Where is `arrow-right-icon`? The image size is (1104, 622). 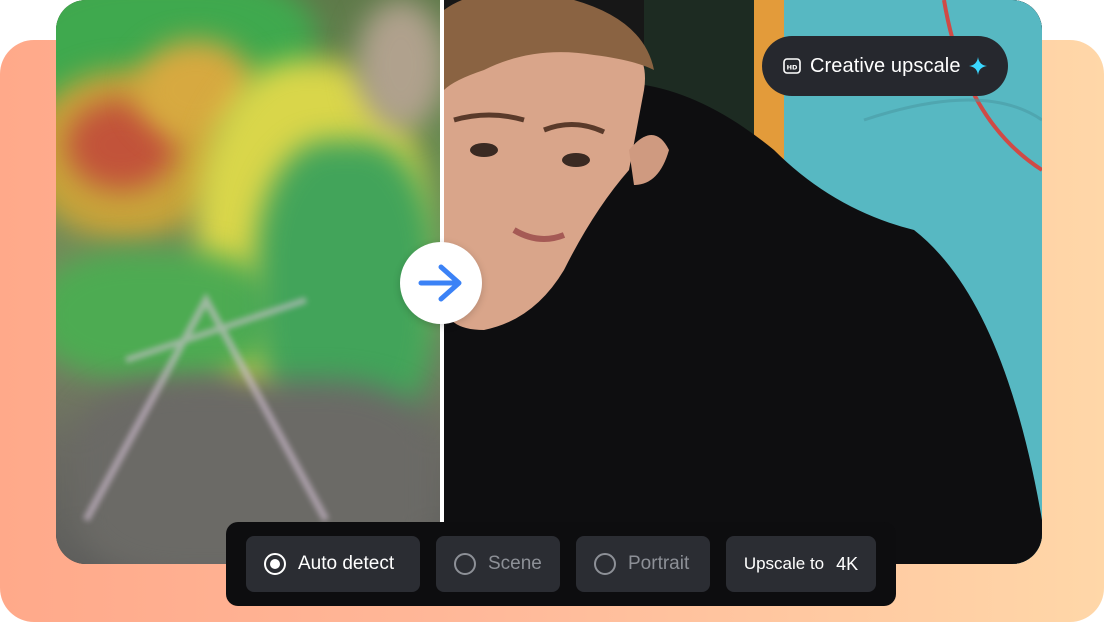
arrow-right-icon is located at coordinates (440, 283).